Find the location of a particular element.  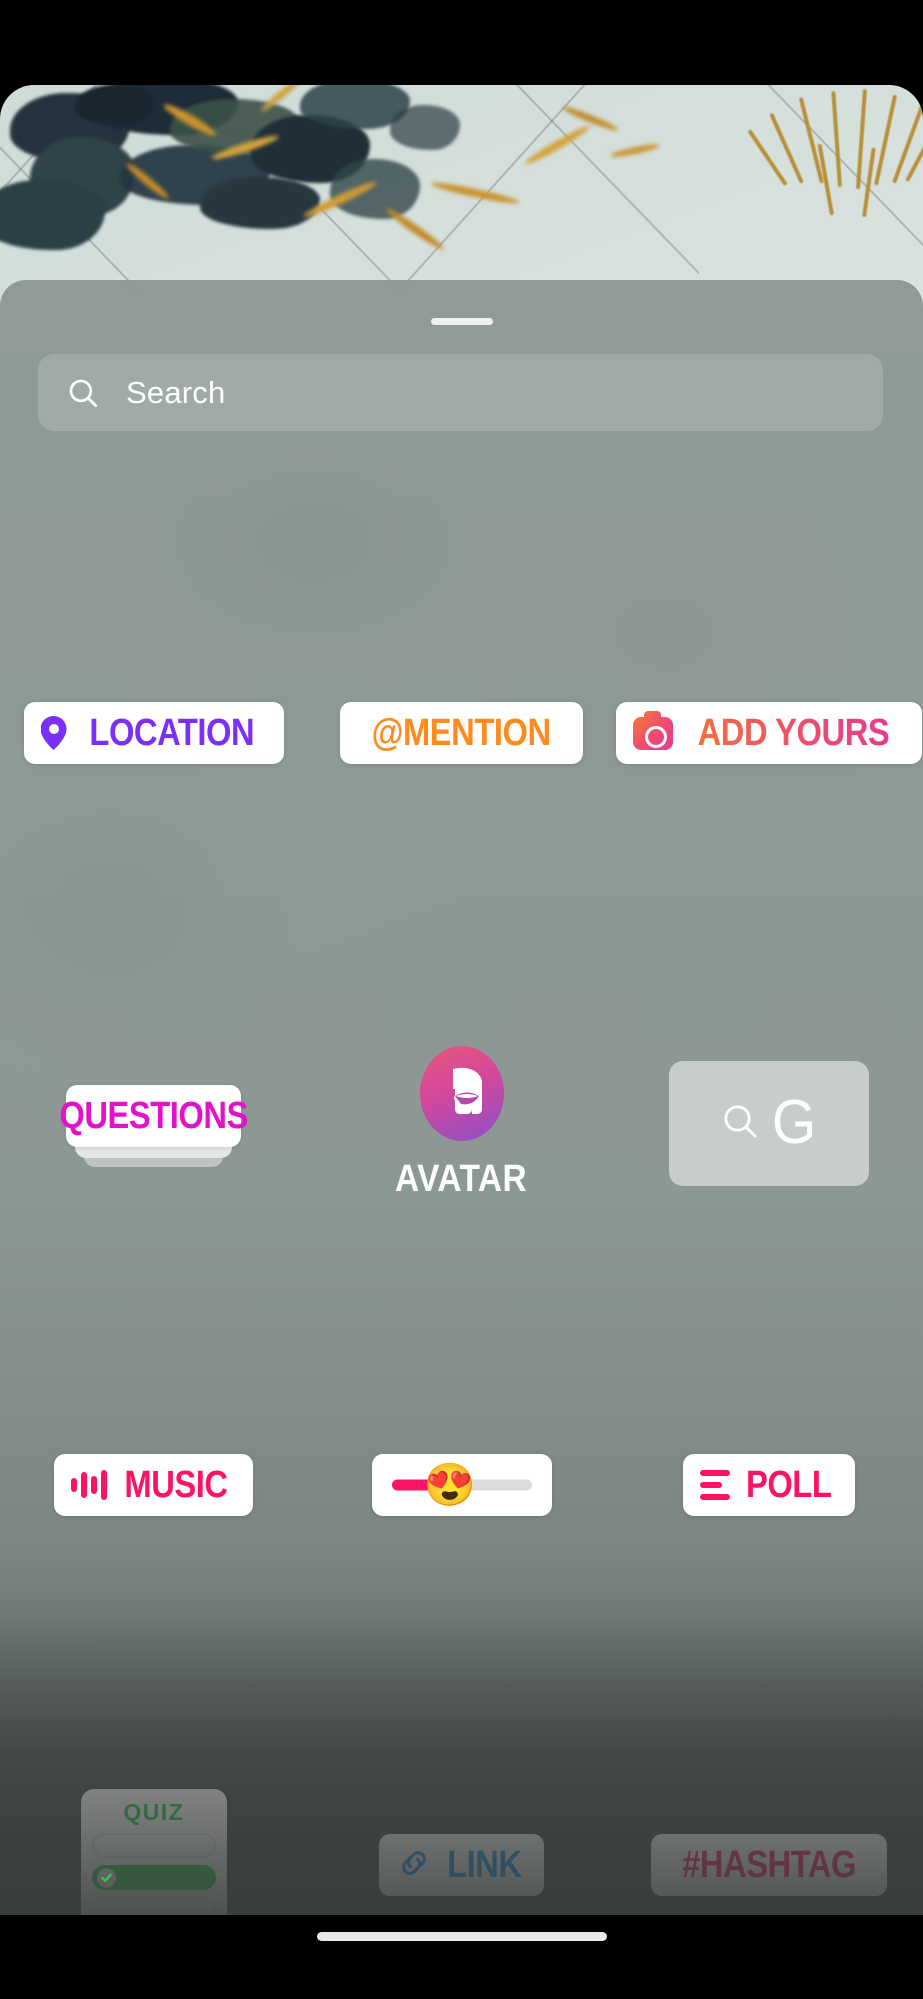

check-icon is located at coordinates (106, 1877).